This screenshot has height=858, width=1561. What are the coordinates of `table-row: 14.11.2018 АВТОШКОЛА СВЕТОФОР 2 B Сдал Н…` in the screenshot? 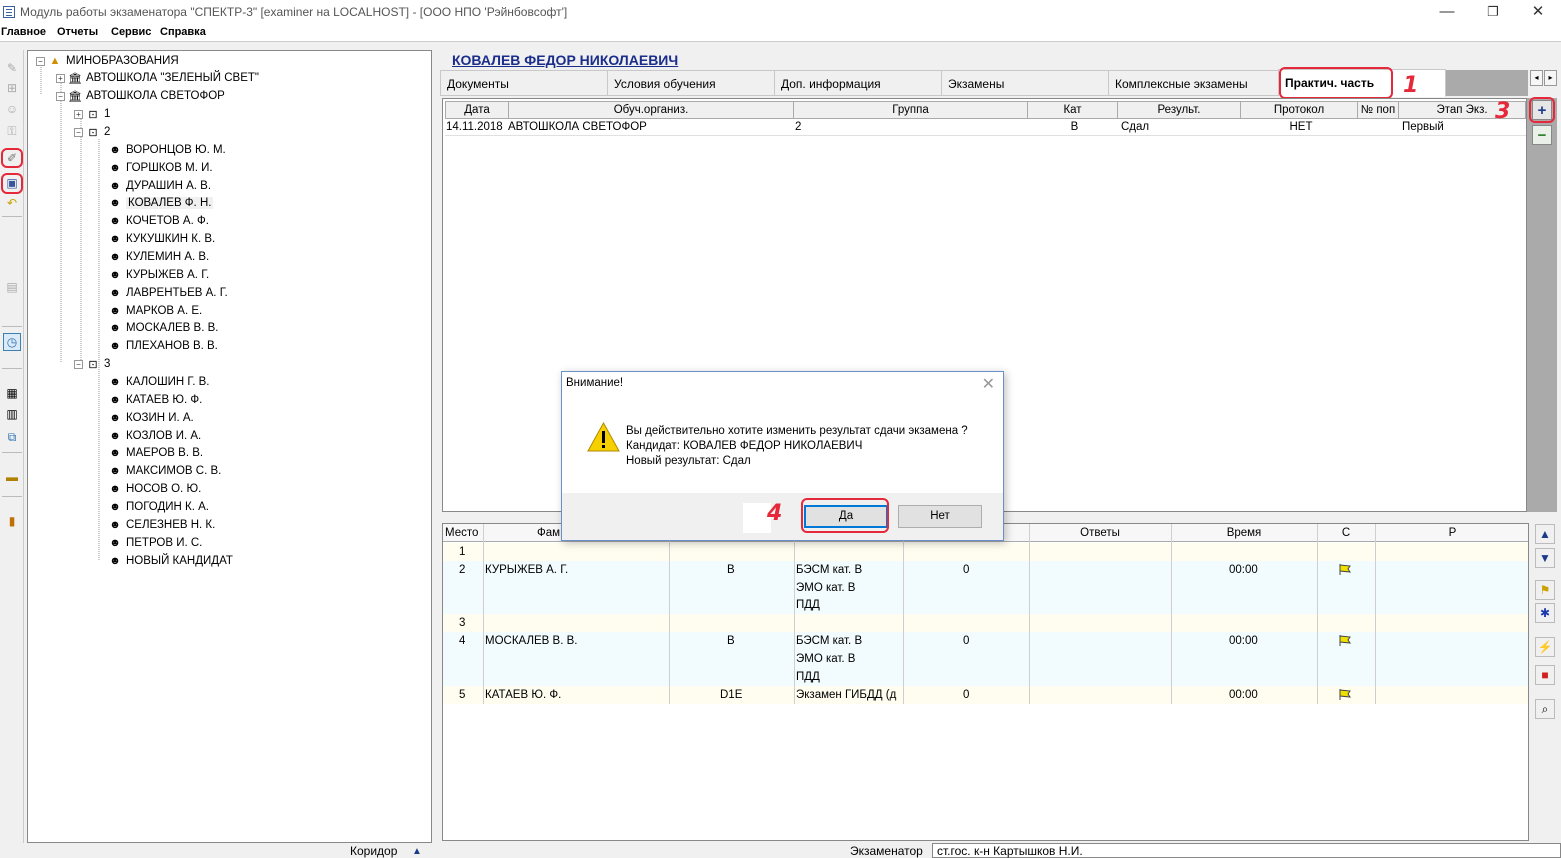 It's located at (985, 127).